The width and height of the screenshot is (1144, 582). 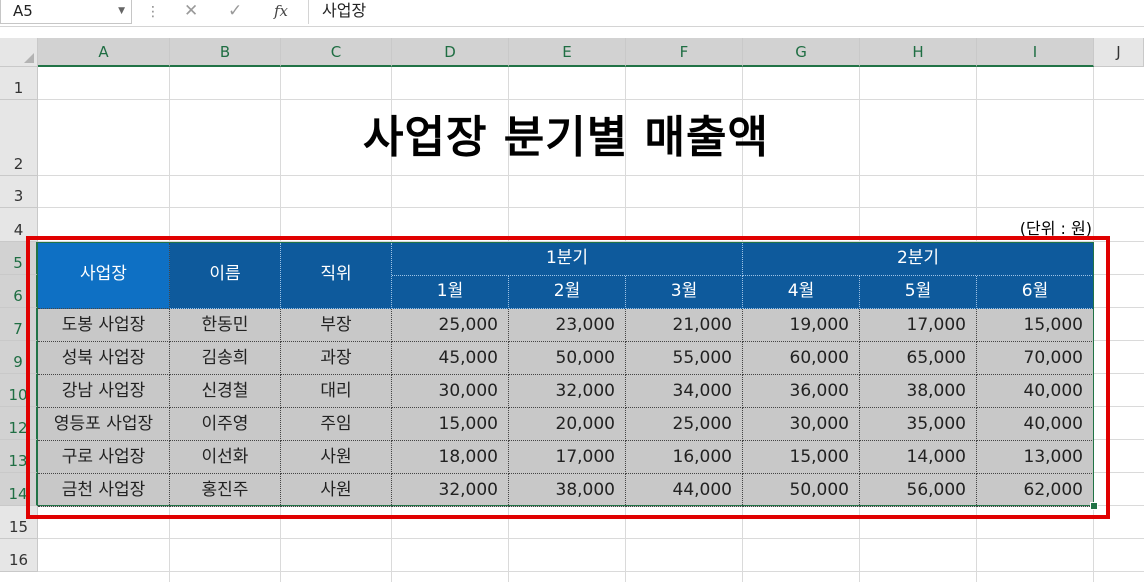 I want to click on row-header-5: 5, so click(x=19, y=258).